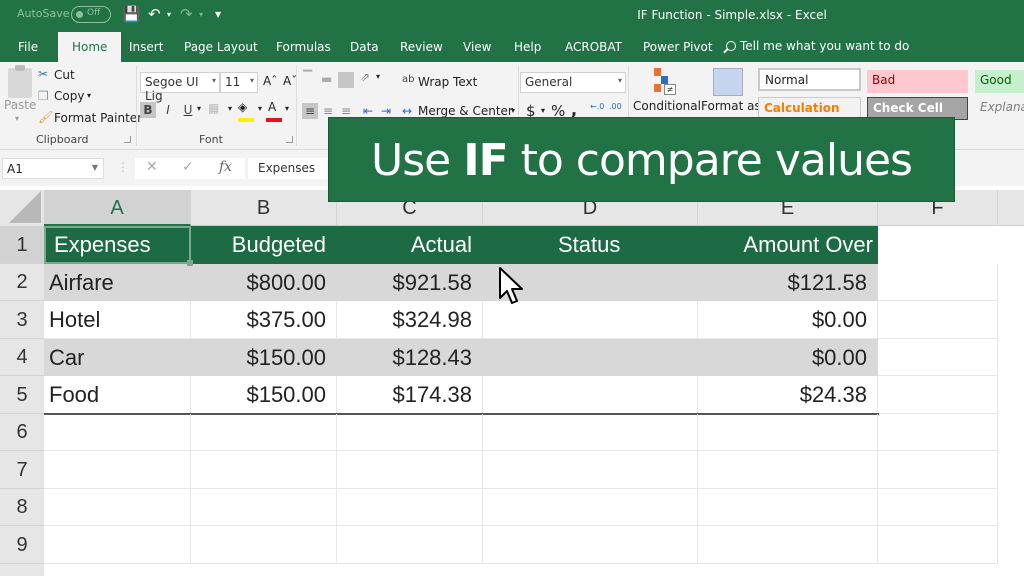  What do you see at coordinates (264, 282) in the screenshot?
I see `cell-budgeted: $800.00` at bounding box center [264, 282].